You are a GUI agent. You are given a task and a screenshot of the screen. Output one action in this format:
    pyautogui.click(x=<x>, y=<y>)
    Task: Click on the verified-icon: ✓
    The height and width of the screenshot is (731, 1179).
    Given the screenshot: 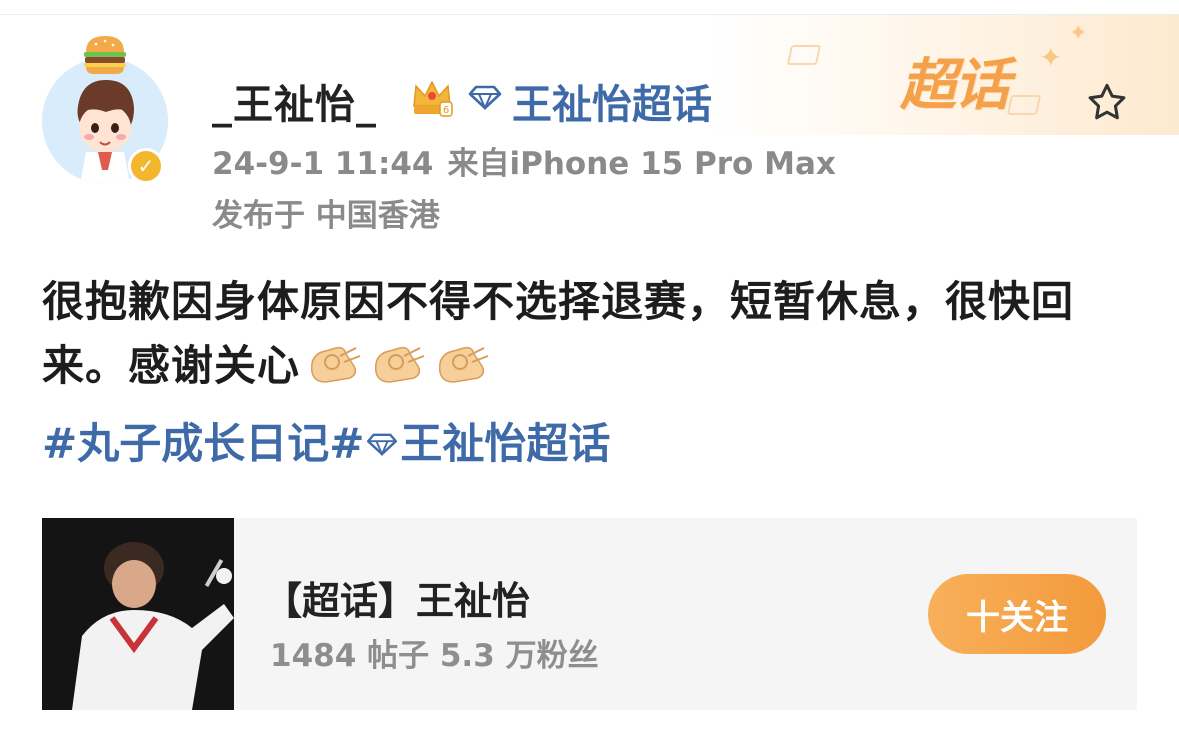 What is the action you would take?
    pyautogui.click(x=146, y=166)
    